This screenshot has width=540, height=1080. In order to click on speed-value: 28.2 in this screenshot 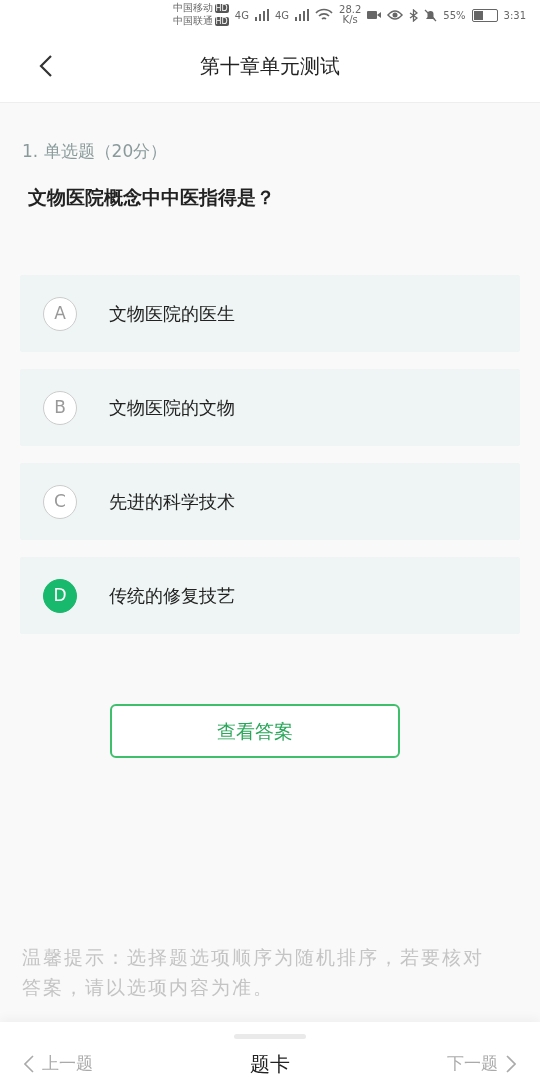, I will do `click(350, 10)`.